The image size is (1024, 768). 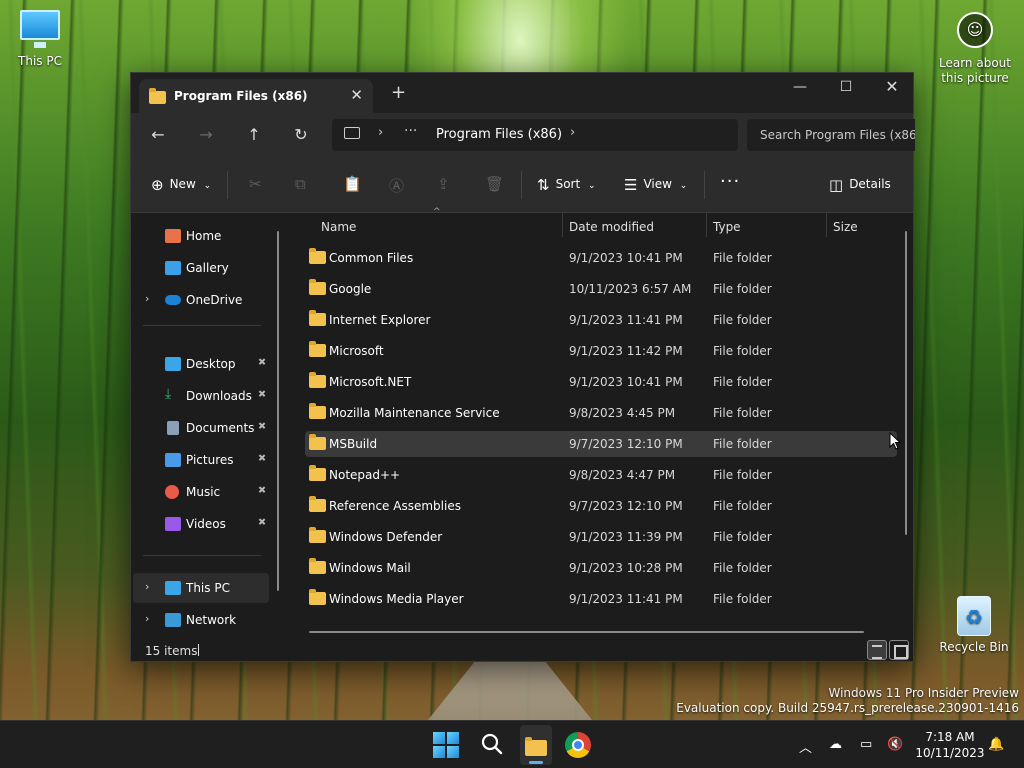 I want to click on file-name: Windows Media Player, so click(x=396, y=599).